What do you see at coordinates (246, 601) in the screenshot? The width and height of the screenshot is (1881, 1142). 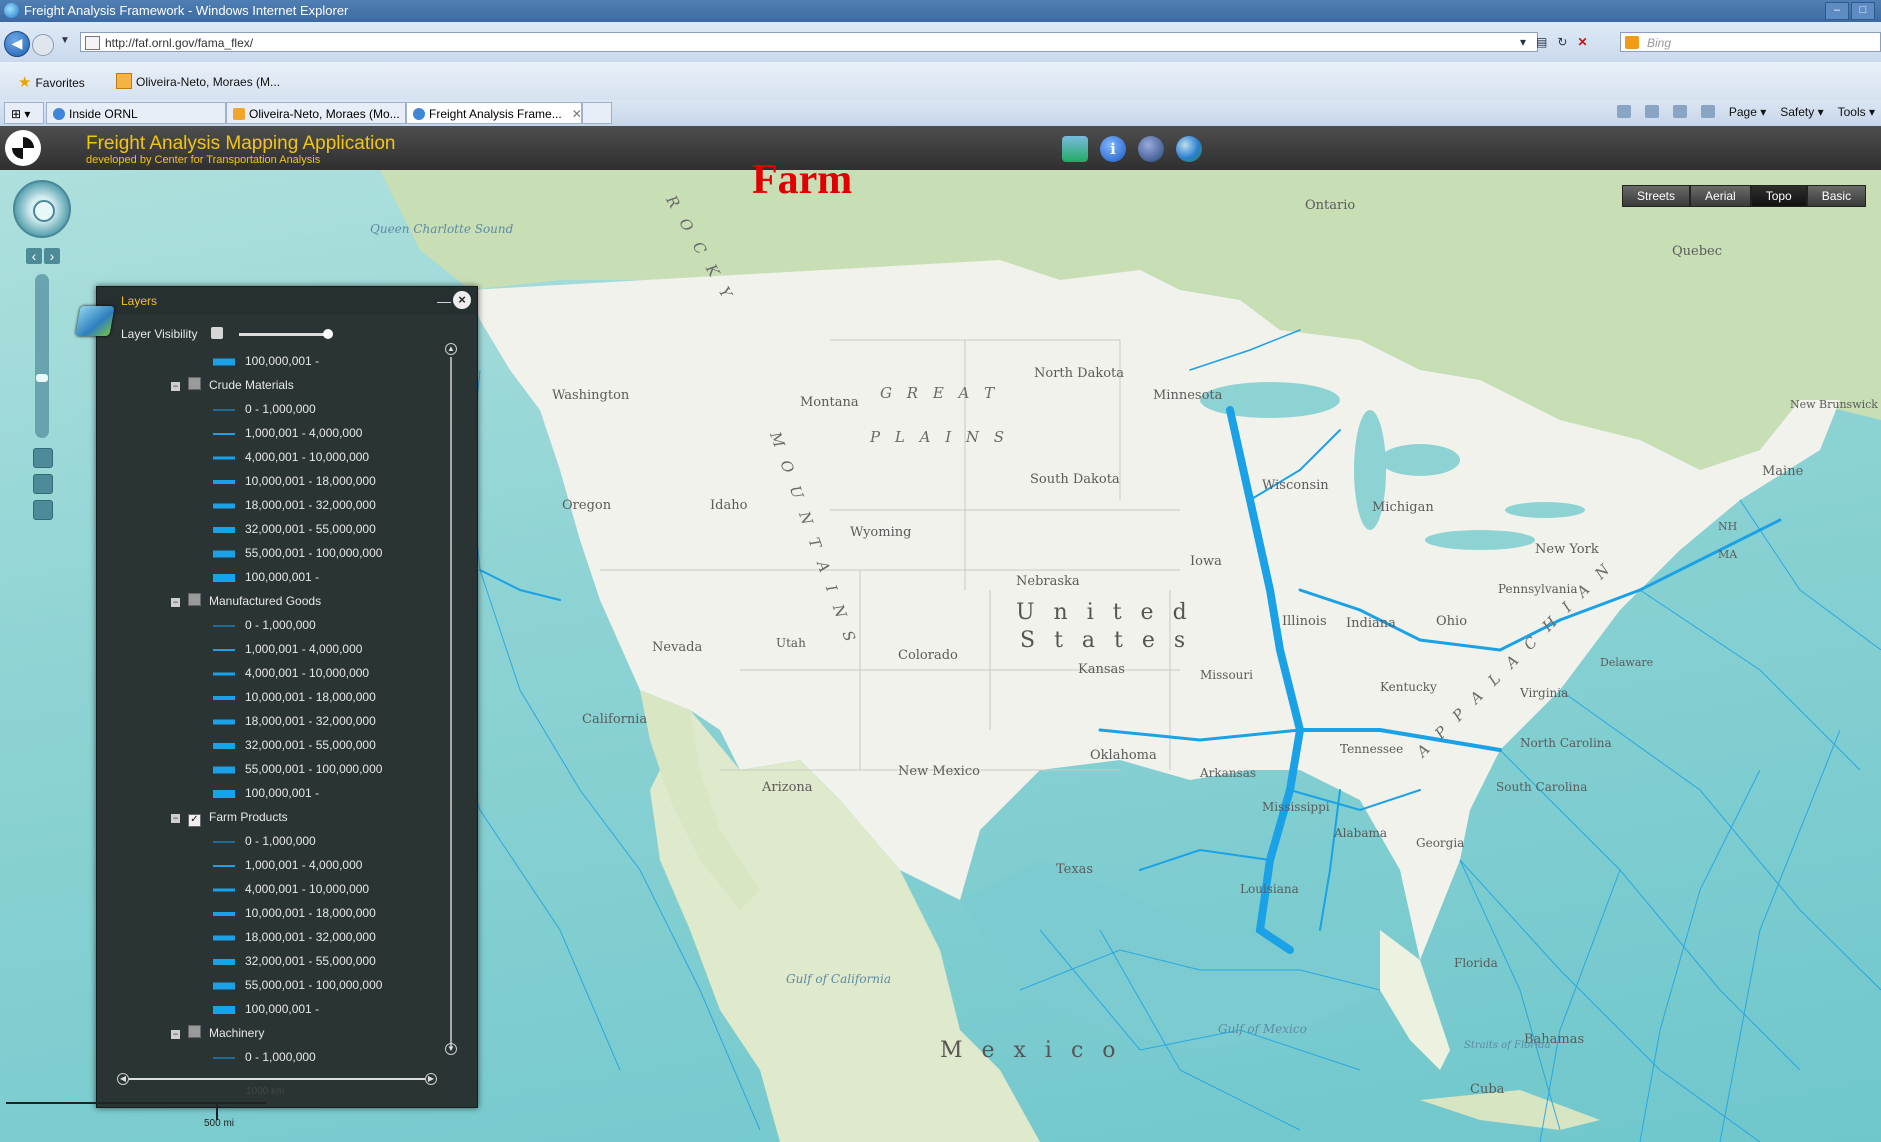 I see `layer-group: − Manufactured Goods` at bounding box center [246, 601].